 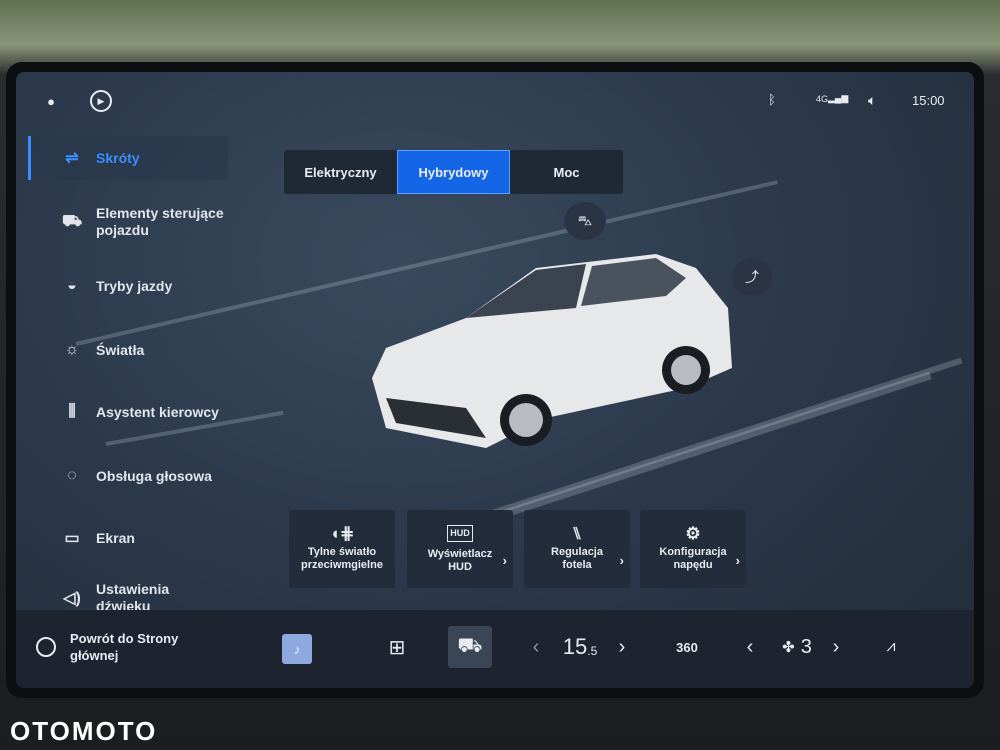 What do you see at coordinates (157, 412) in the screenshot?
I see `sidebar-item-label: Asystent kierowcy` at bounding box center [157, 412].